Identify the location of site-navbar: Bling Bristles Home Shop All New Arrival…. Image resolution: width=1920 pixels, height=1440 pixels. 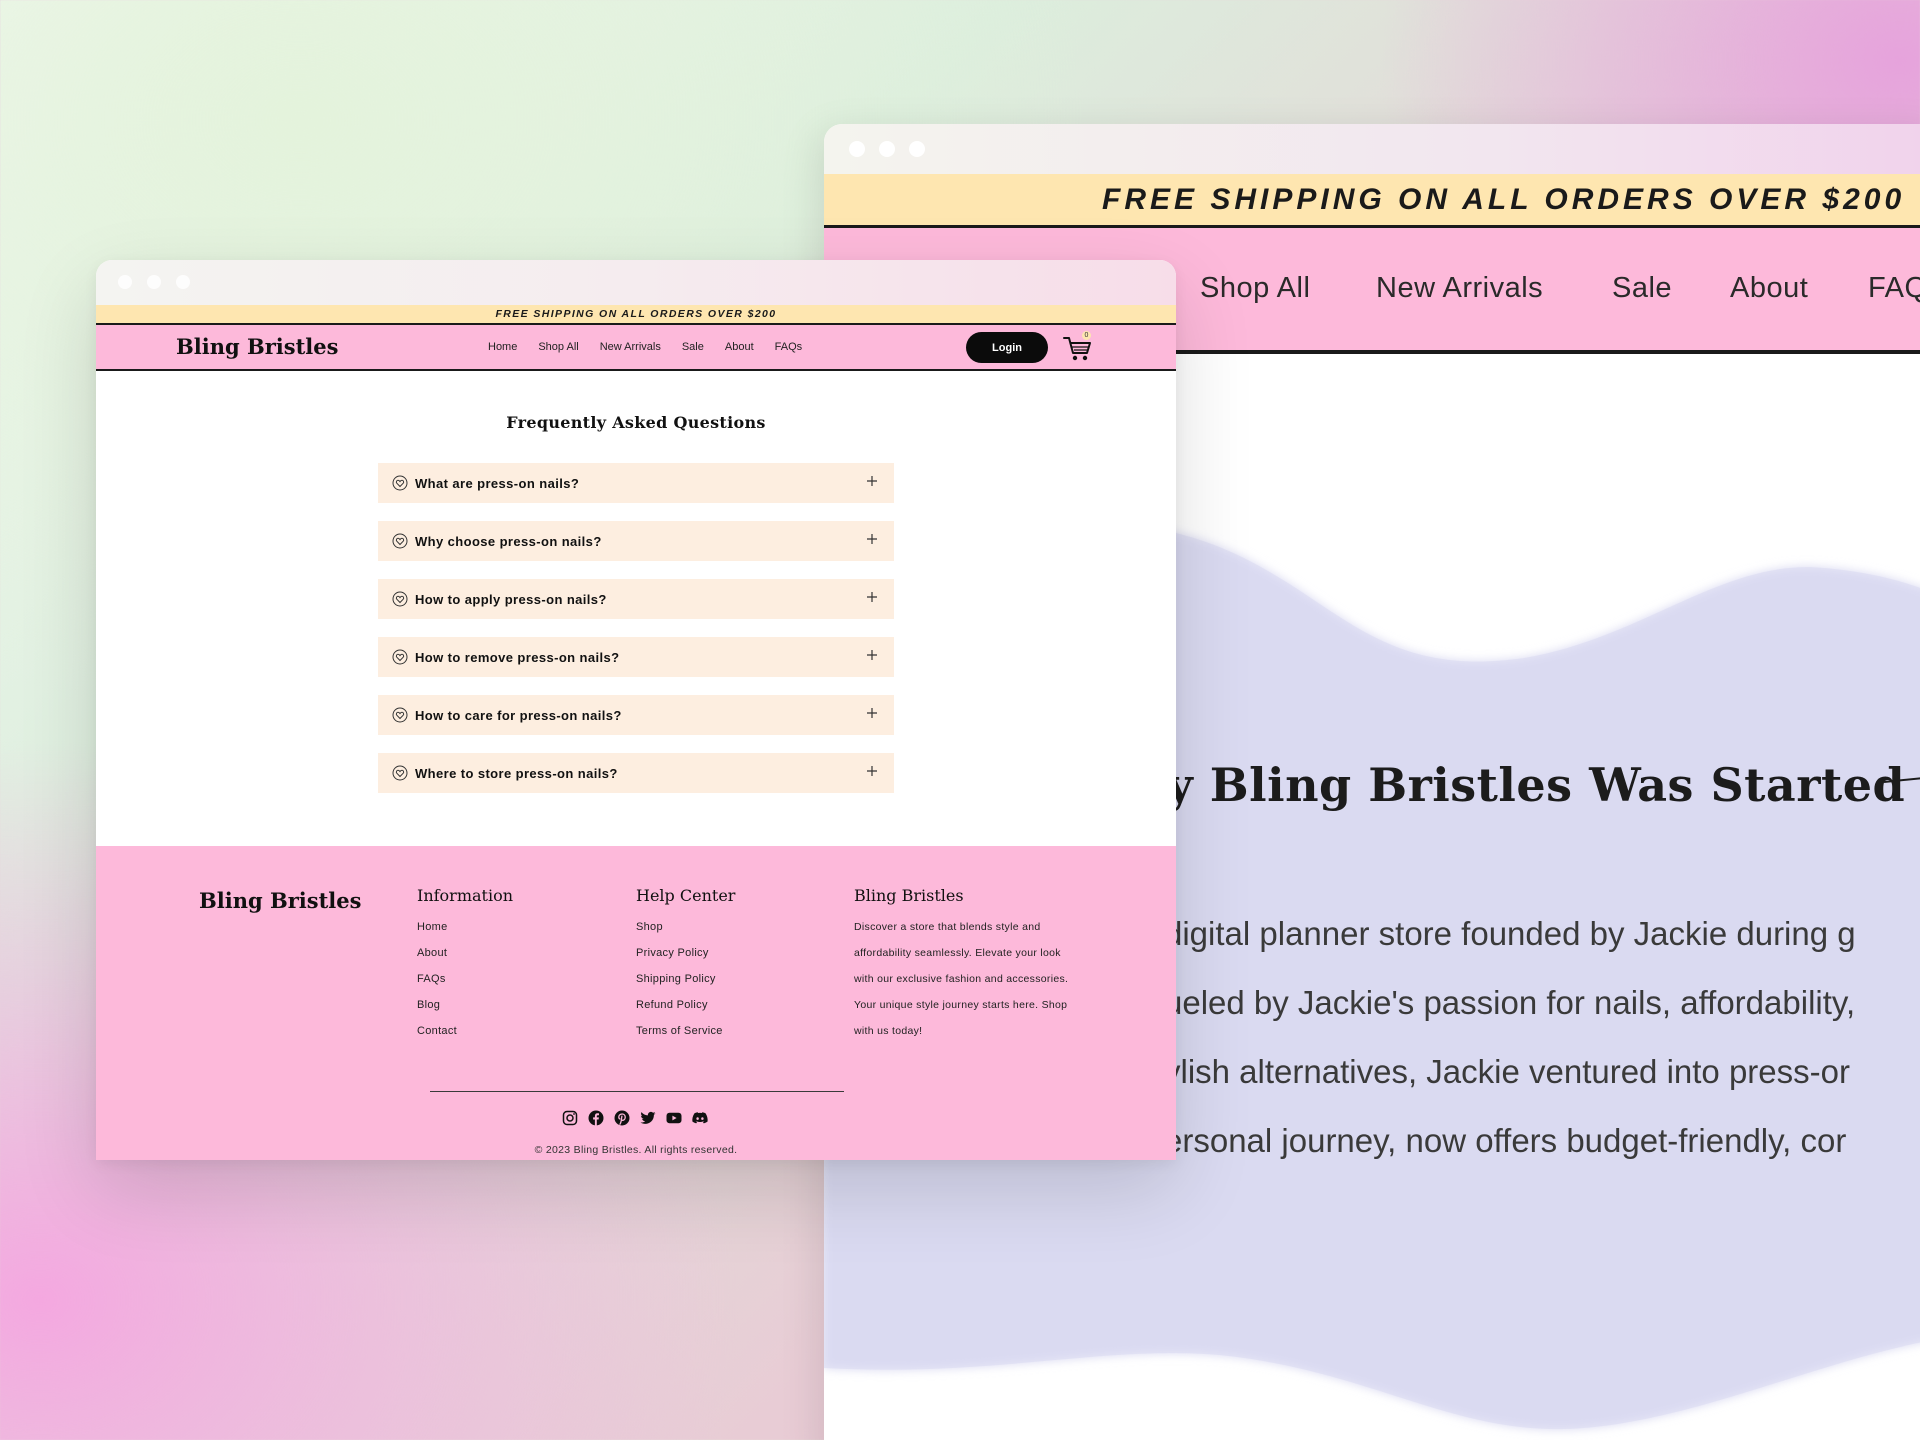
(636, 348).